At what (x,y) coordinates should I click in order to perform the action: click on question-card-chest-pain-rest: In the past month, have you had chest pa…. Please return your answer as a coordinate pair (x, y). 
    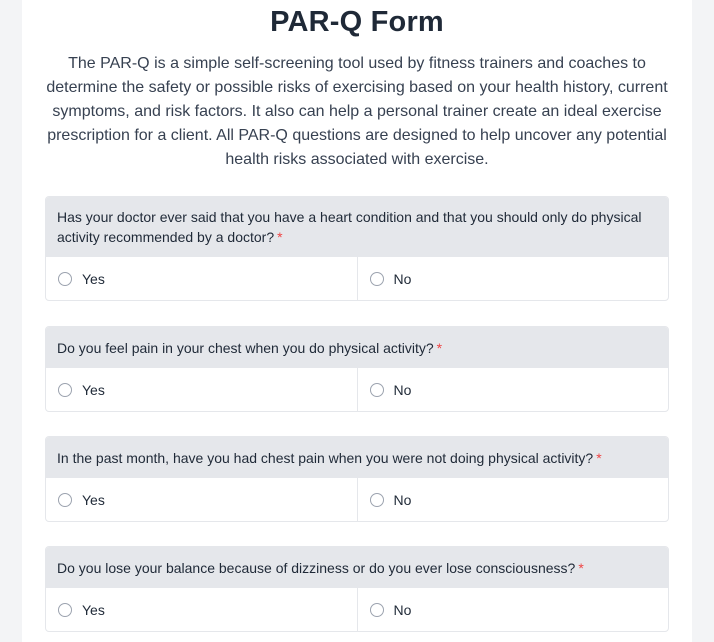
    Looking at the image, I should click on (357, 479).